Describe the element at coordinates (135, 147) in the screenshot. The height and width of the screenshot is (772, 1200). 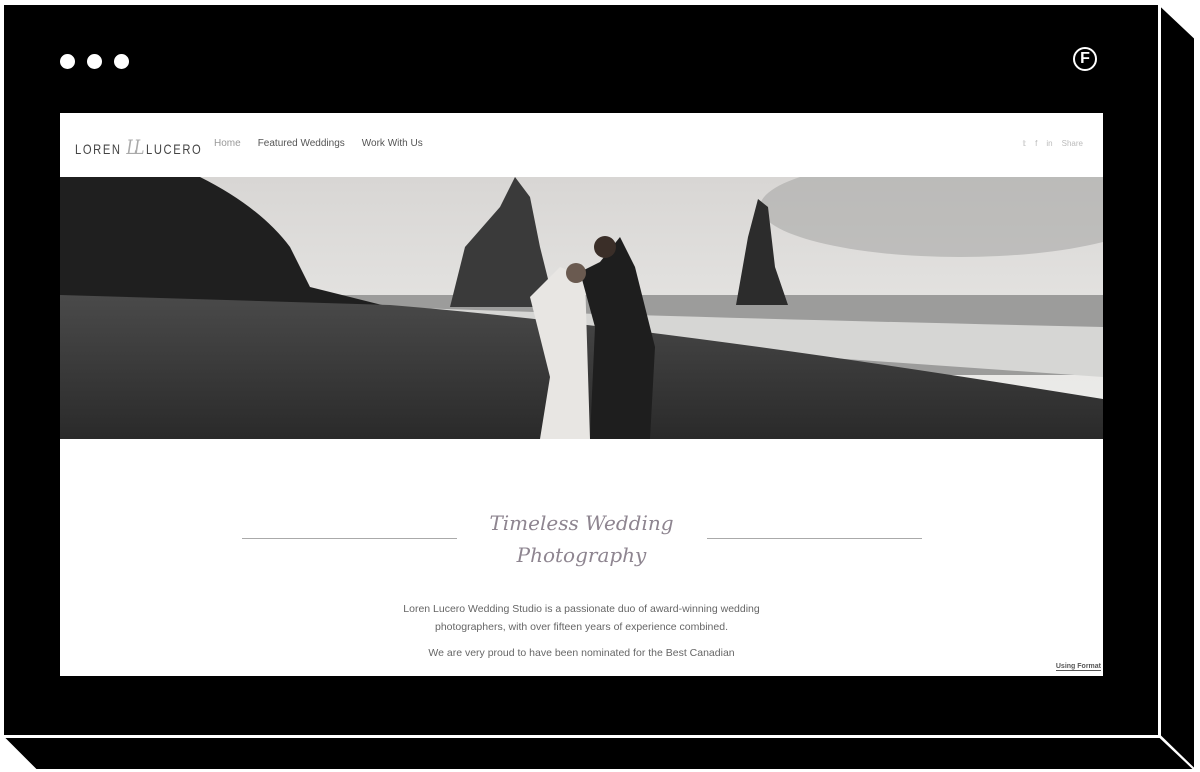
I see `logo-monogram: LL` at that location.